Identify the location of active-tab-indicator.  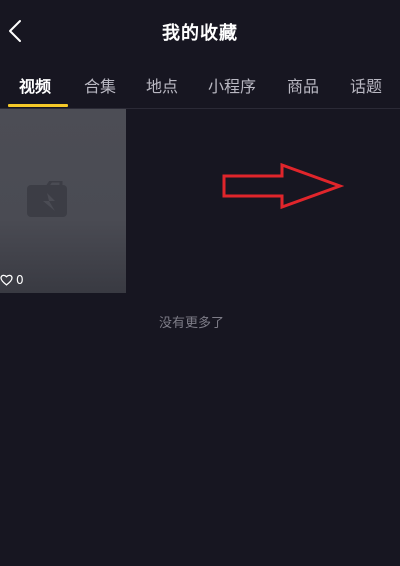
(38, 105).